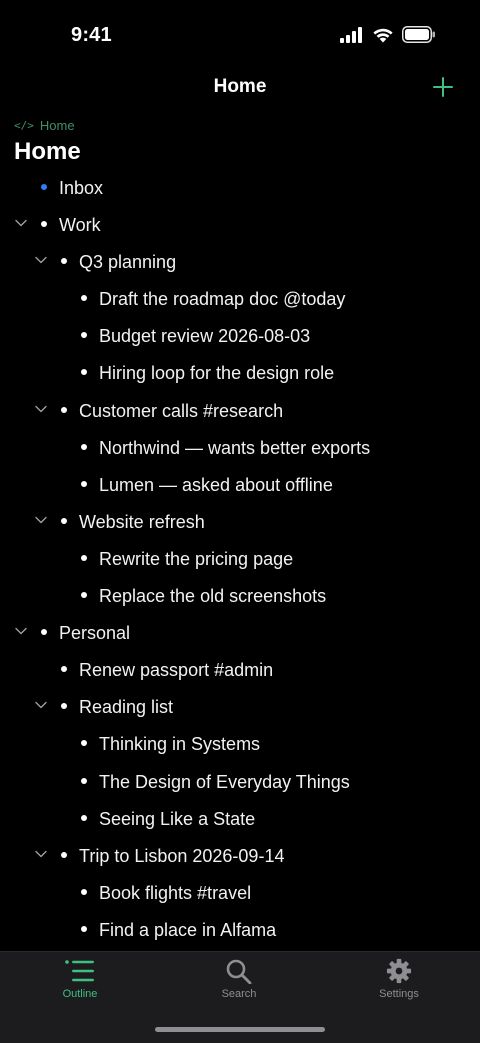  What do you see at coordinates (240, 188) in the screenshot?
I see `outline-row: Inbox` at bounding box center [240, 188].